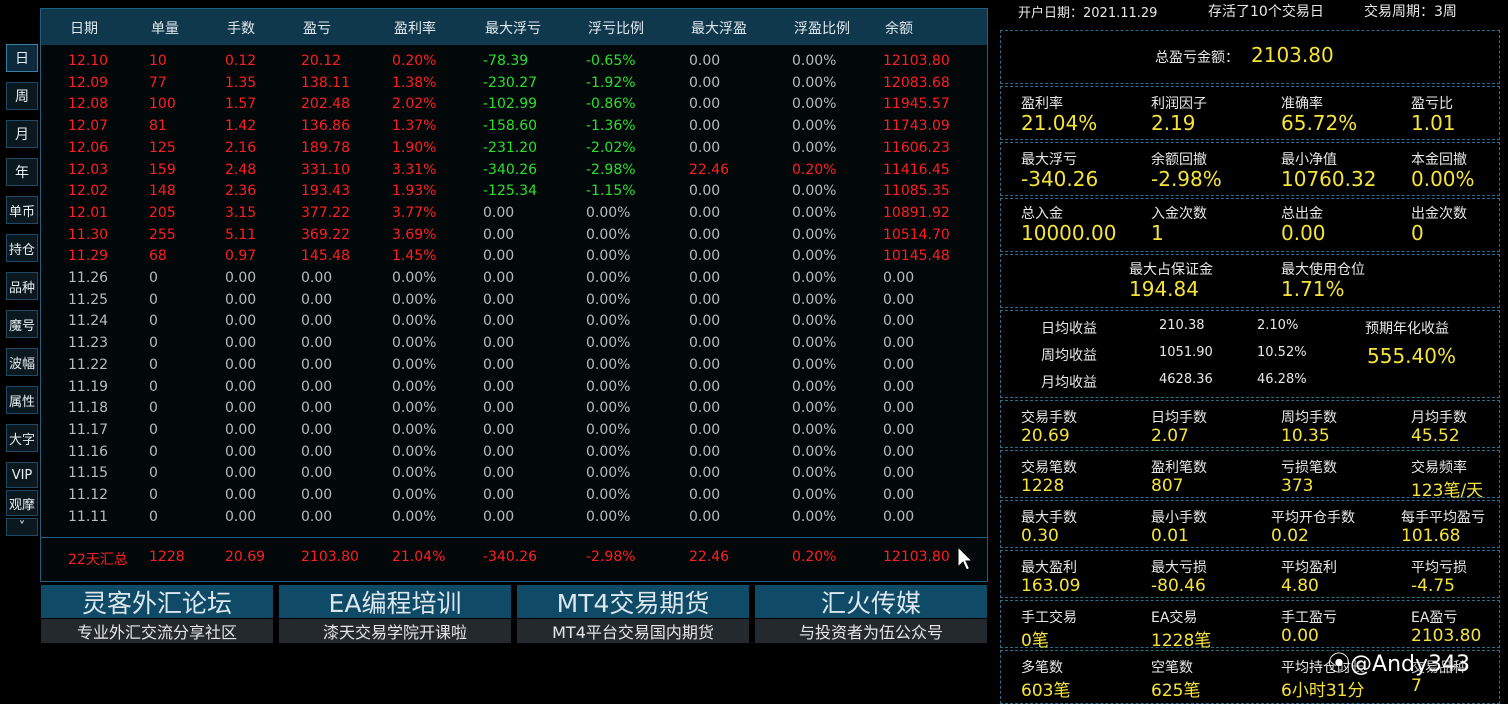 The height and width of the screenshot is (704, 1508). Describe the element at coordinates (22, 172) in the screenshot. I see `nav-year: 年` at that location.